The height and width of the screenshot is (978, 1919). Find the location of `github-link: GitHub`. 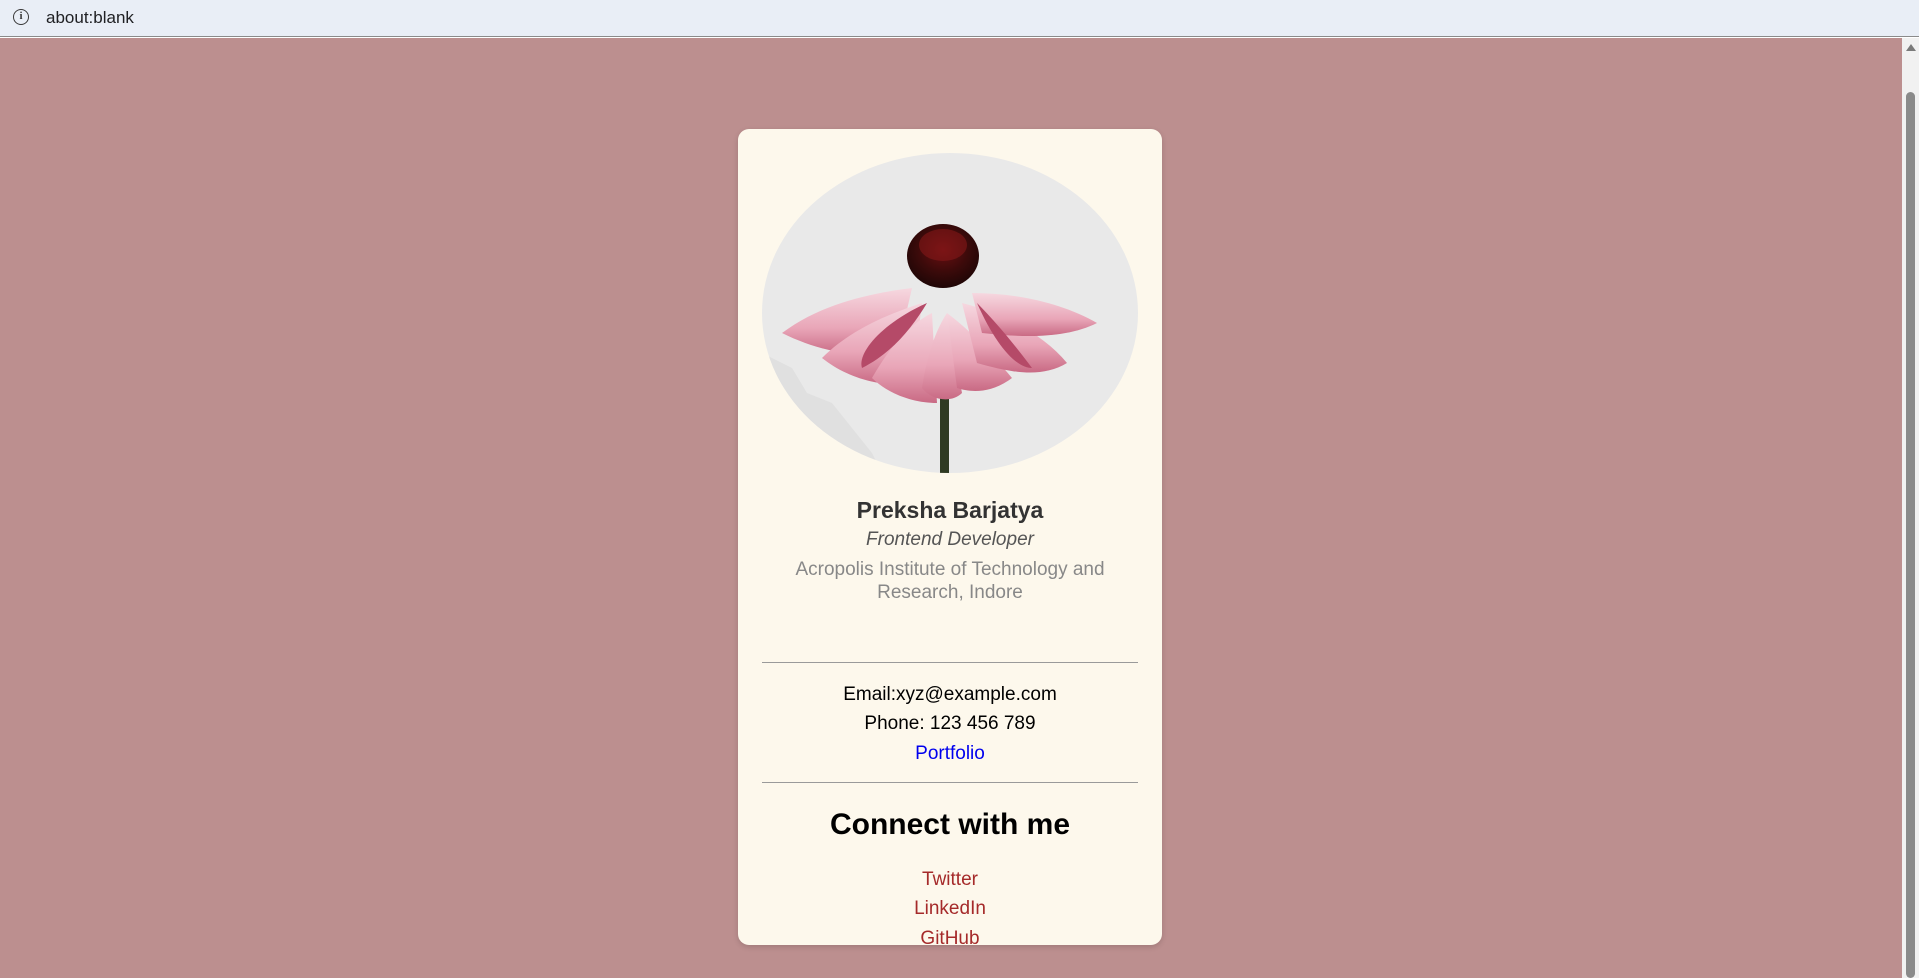

github-link: GitHub is located at coordinates (950, 939).